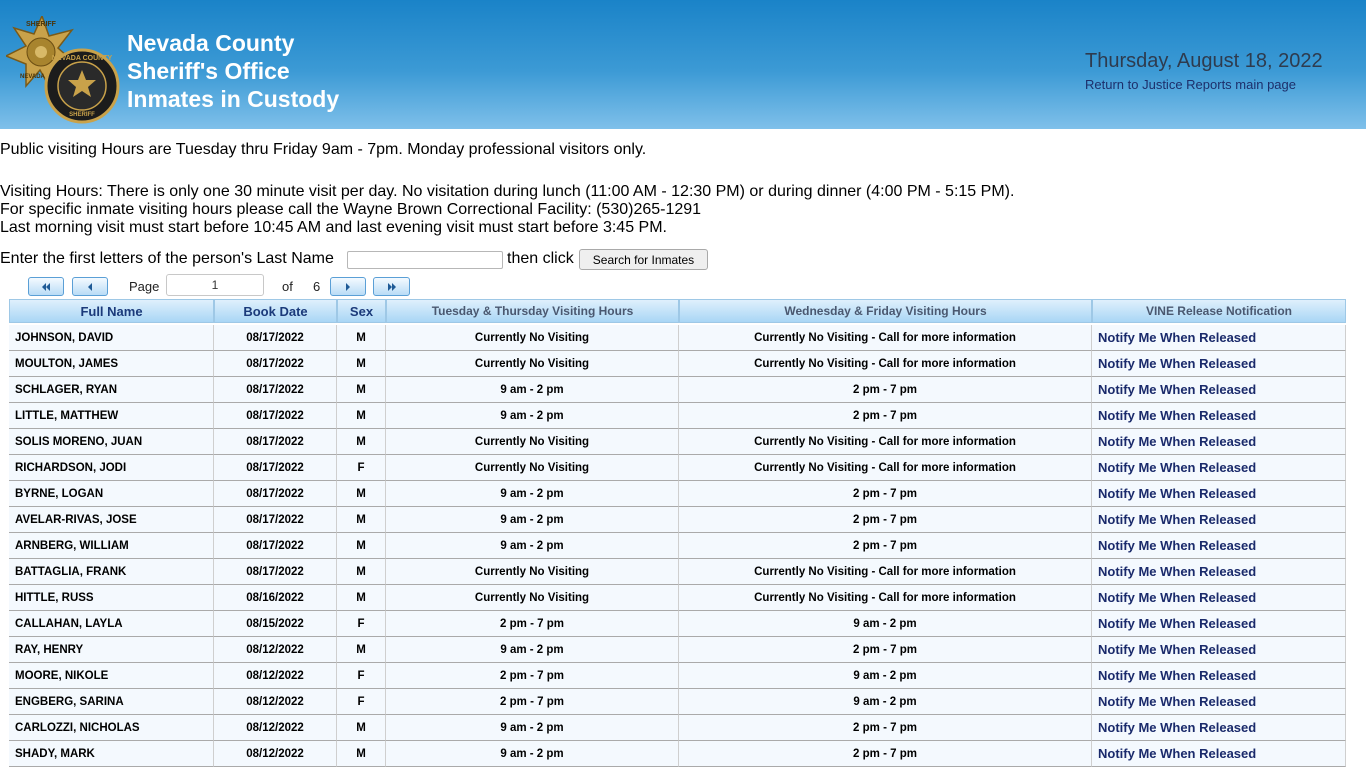 This screenshot has height=768, width=1366. What do you see at coordinates (90, 286) in the screenshot?
I see `prev-page-button` at bounding box center [90, 286].